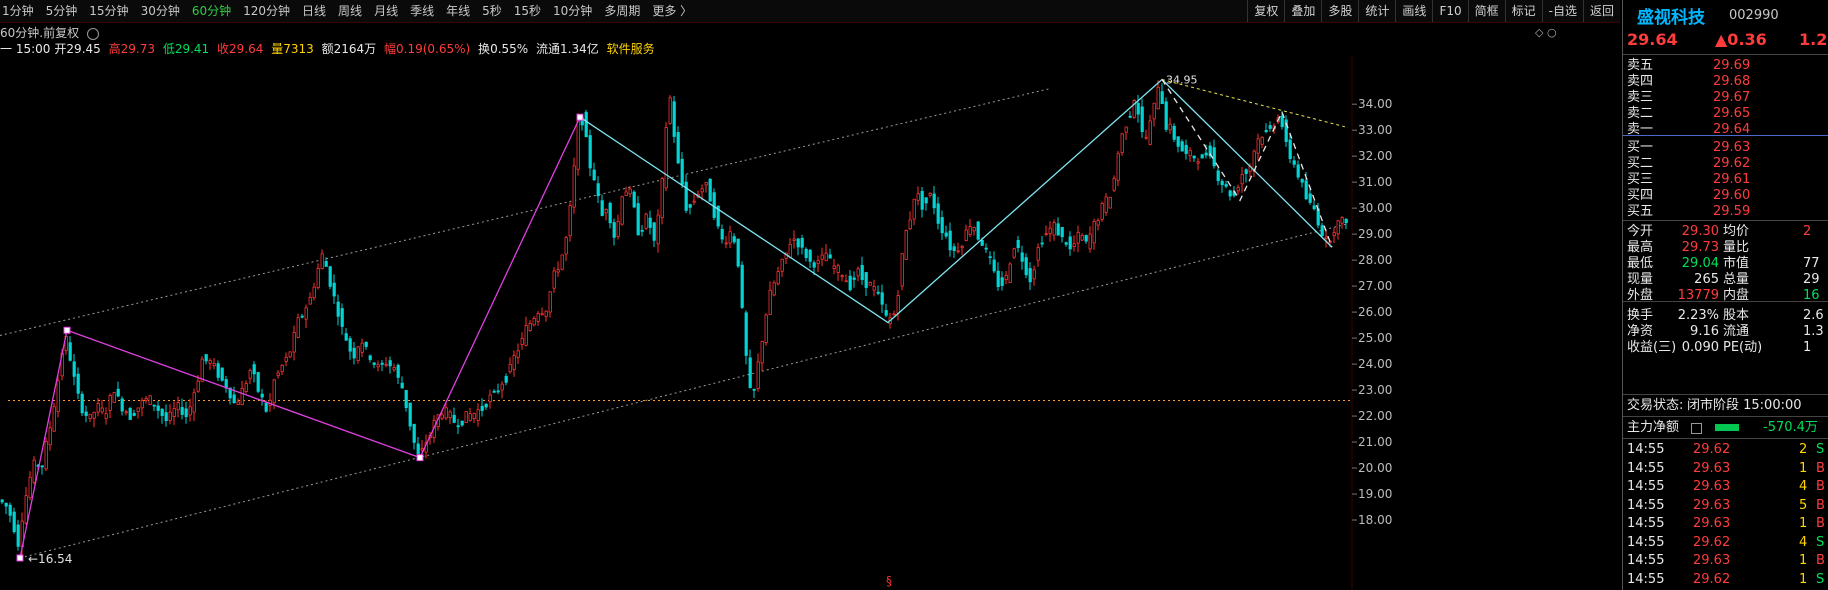 The height and width of the screenshot is (590, 1828). I want to click on period-tab: 60分钟, so click(211, 11).